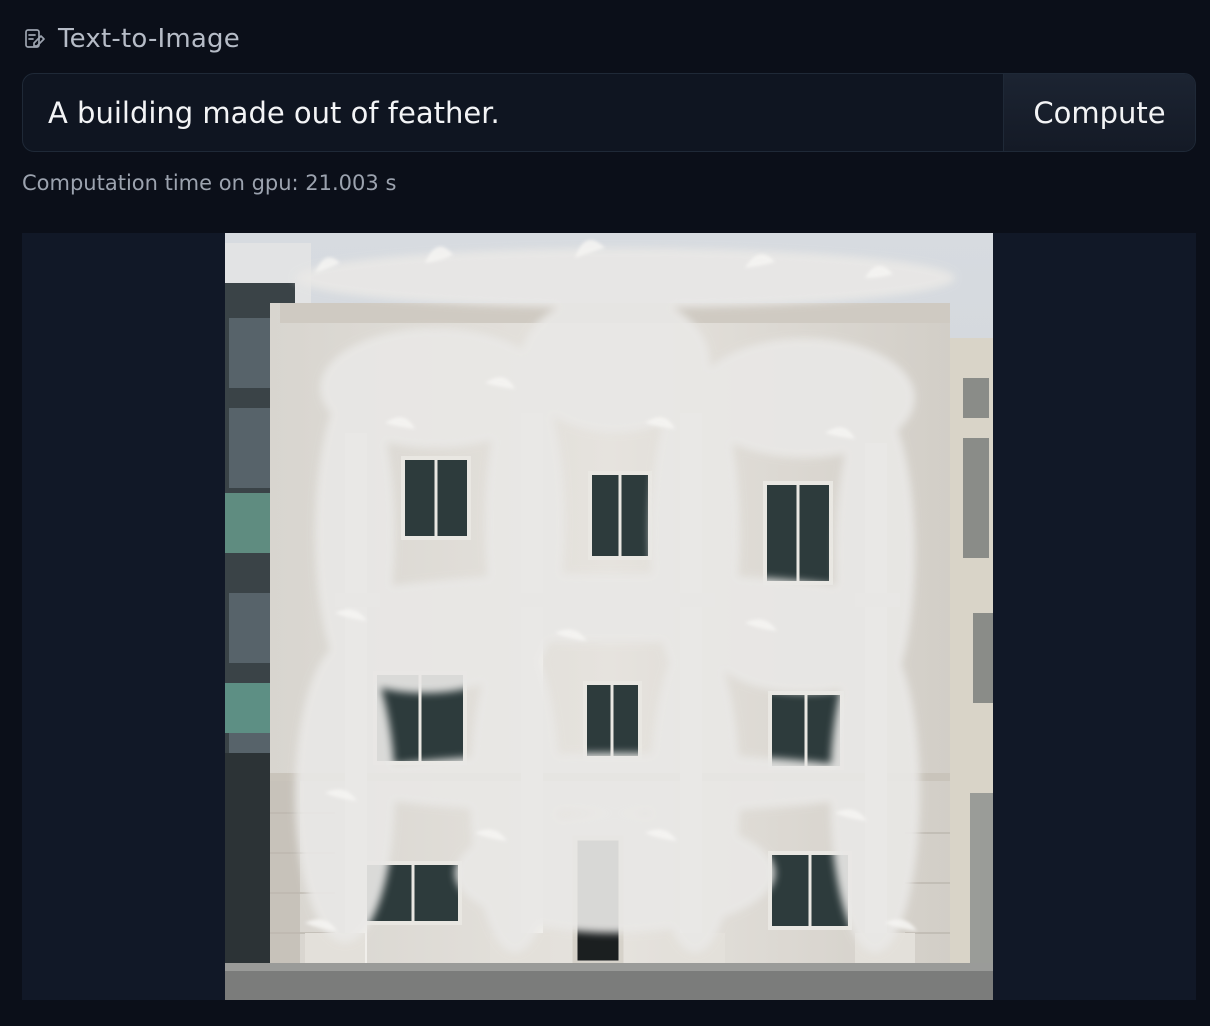 The image size is (1210, 1026). I want to click on section-title: Text-to-Image, so click(149, 39).